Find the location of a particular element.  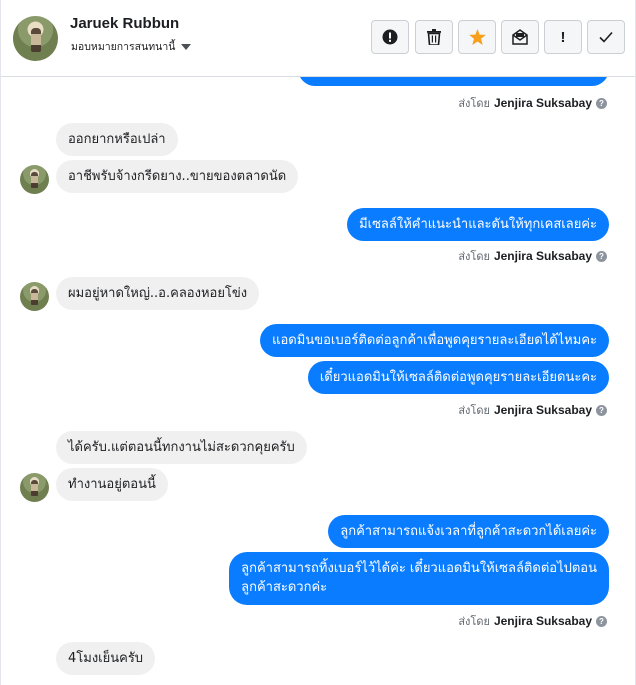

star-icon is located at coordinates (477, 37).